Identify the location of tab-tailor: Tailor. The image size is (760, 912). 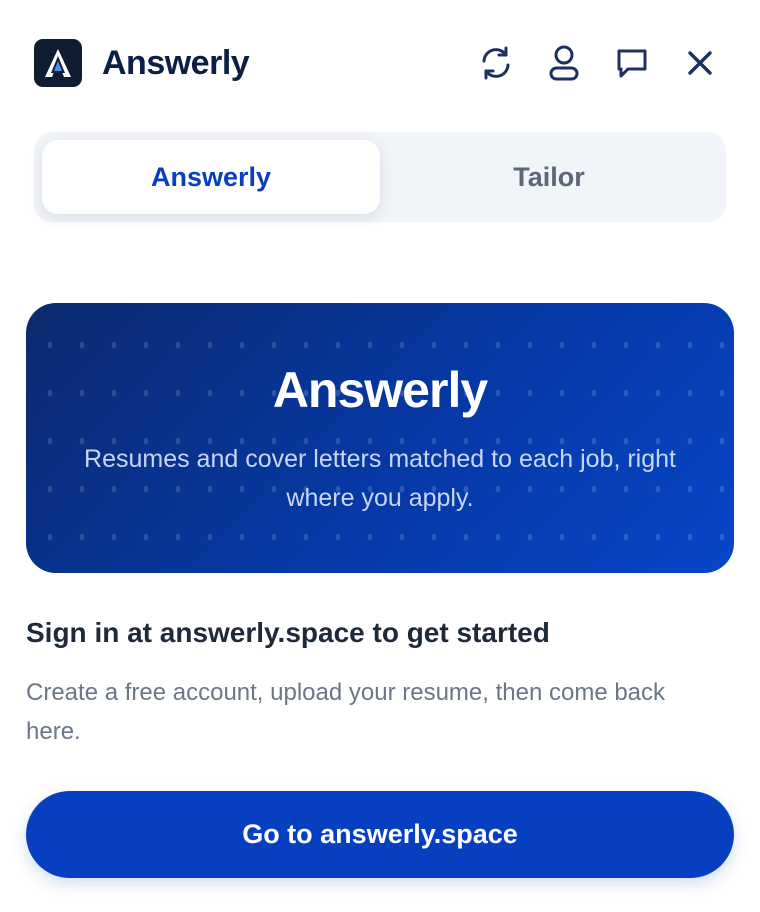
(549, 177).